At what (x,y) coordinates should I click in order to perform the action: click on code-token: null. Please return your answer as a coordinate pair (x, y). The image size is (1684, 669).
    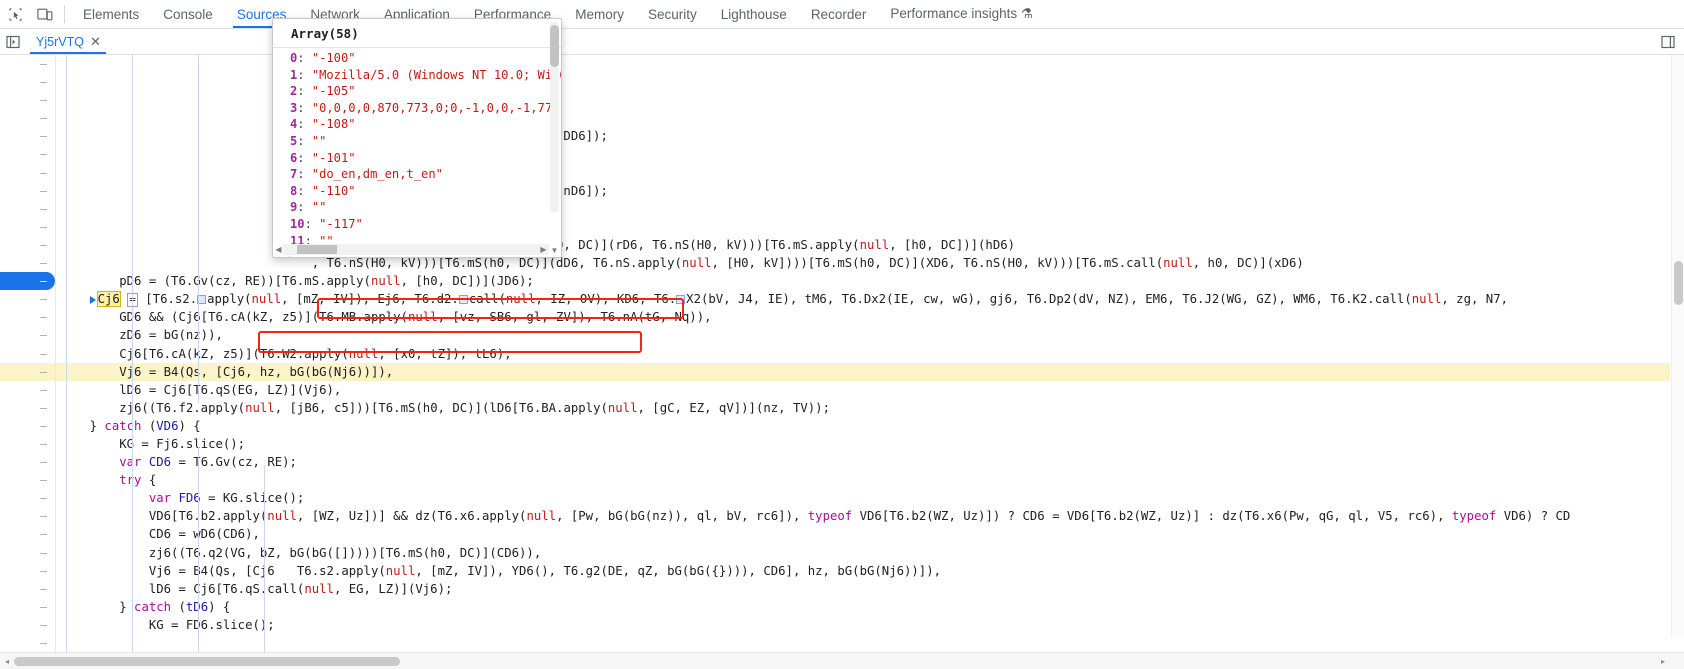
    Looking at the image, I should click on (622, 407).